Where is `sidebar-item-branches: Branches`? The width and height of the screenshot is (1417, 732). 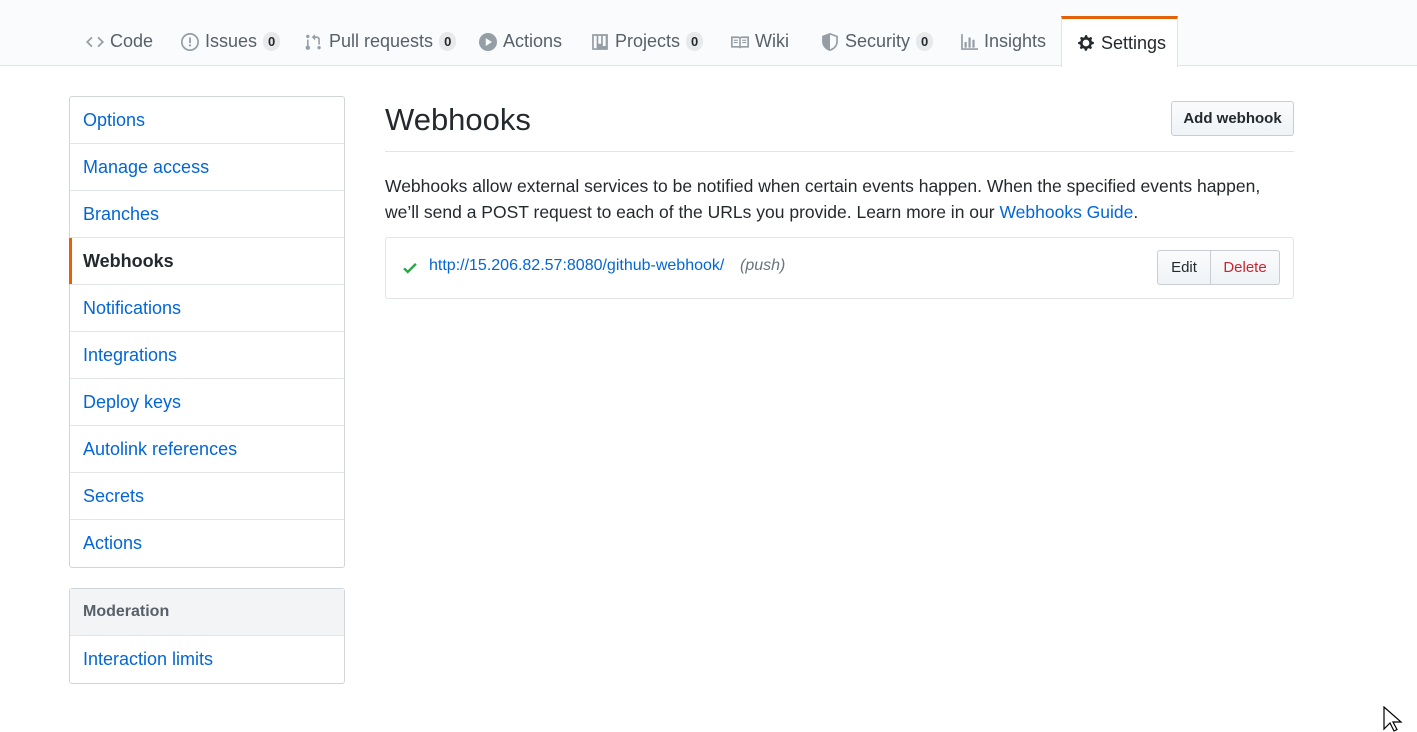 sidebar-item-branches: Branches is located at coordinates (207, 214).